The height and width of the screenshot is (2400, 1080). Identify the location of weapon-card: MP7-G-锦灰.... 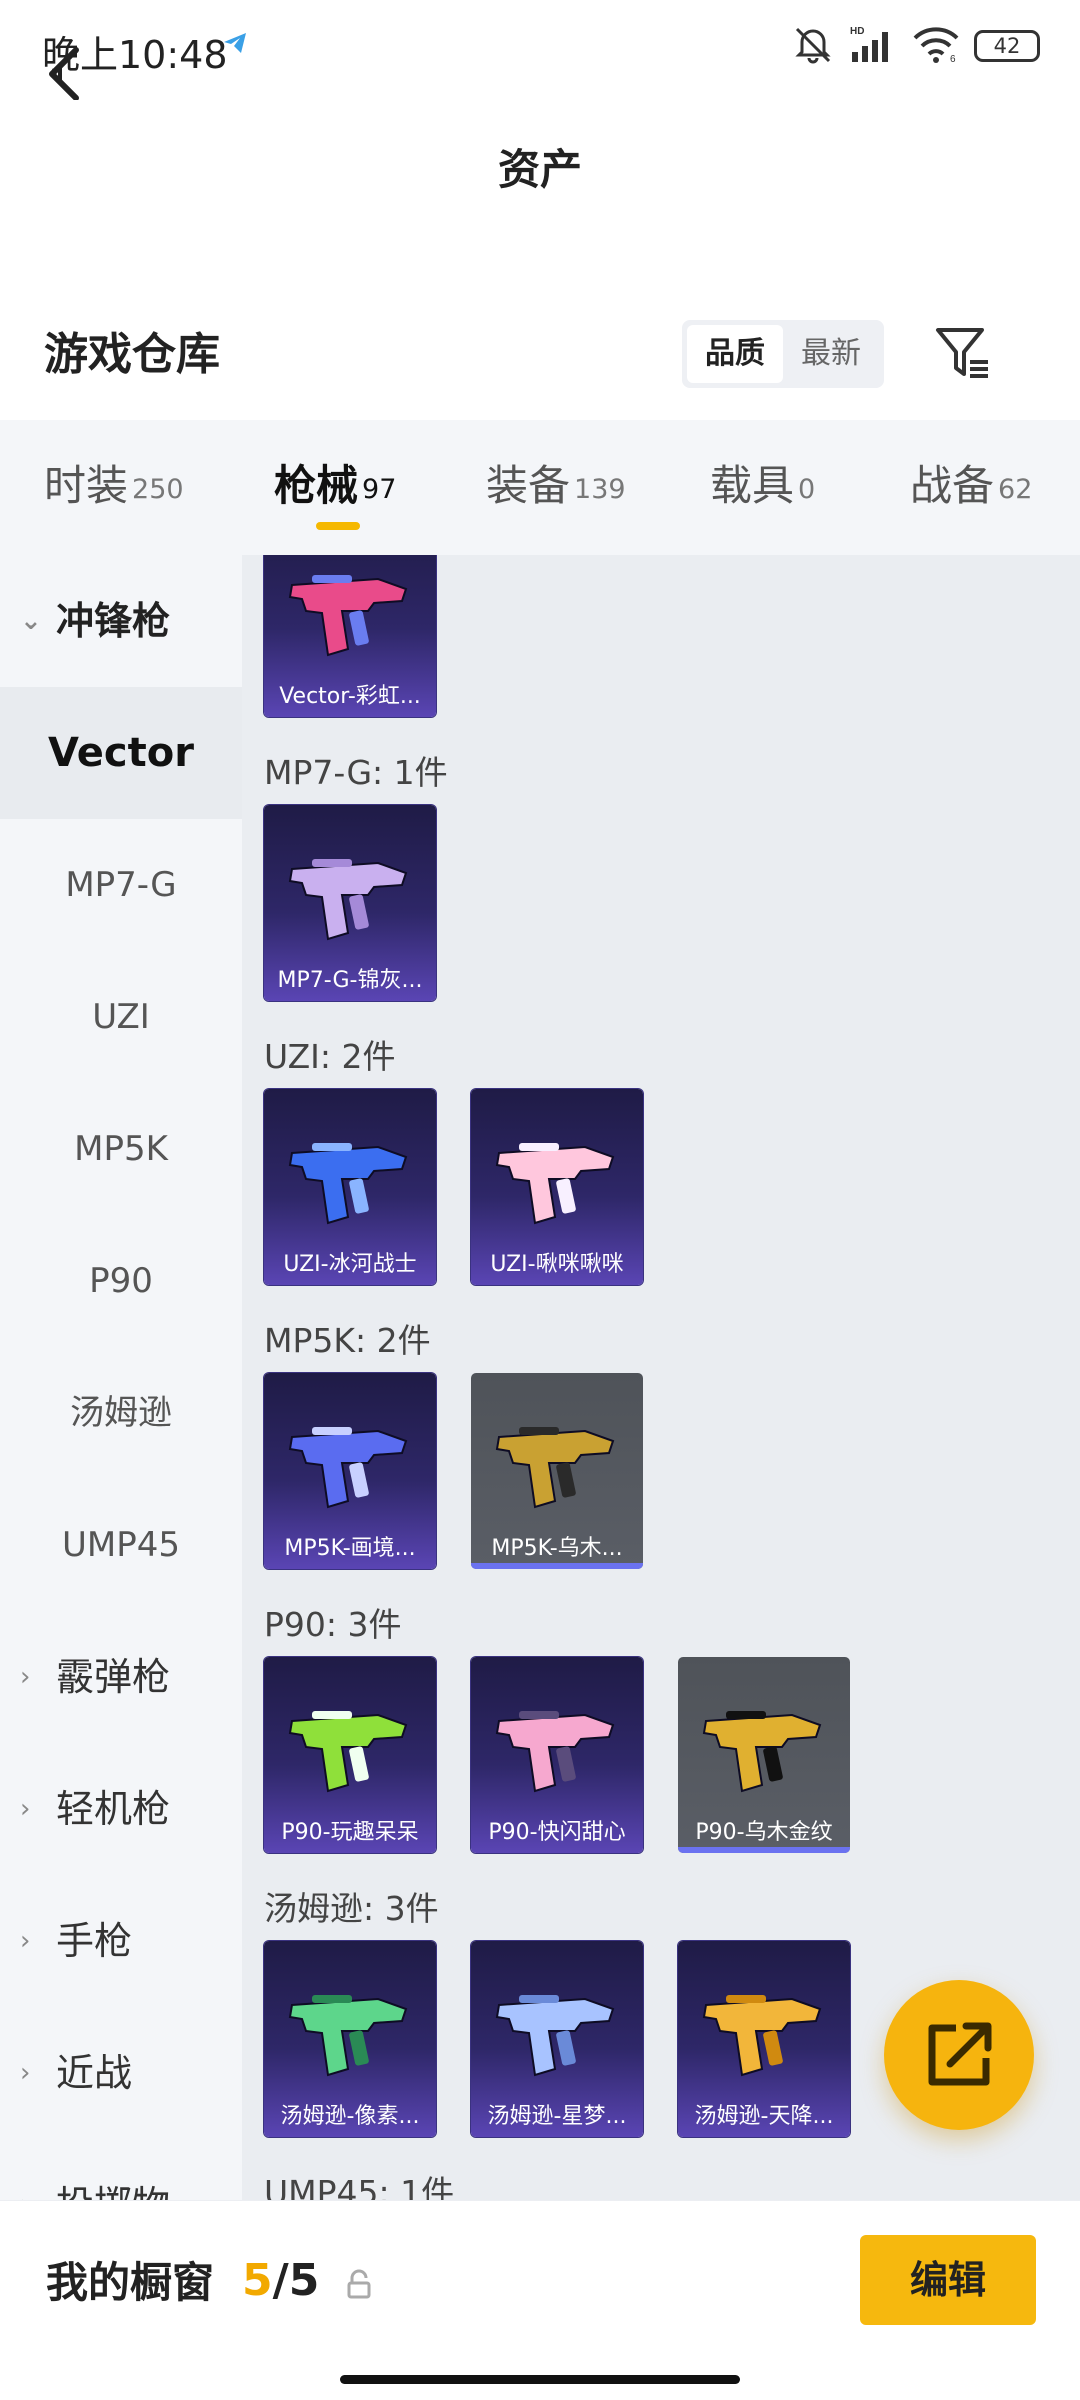
(350, 903).